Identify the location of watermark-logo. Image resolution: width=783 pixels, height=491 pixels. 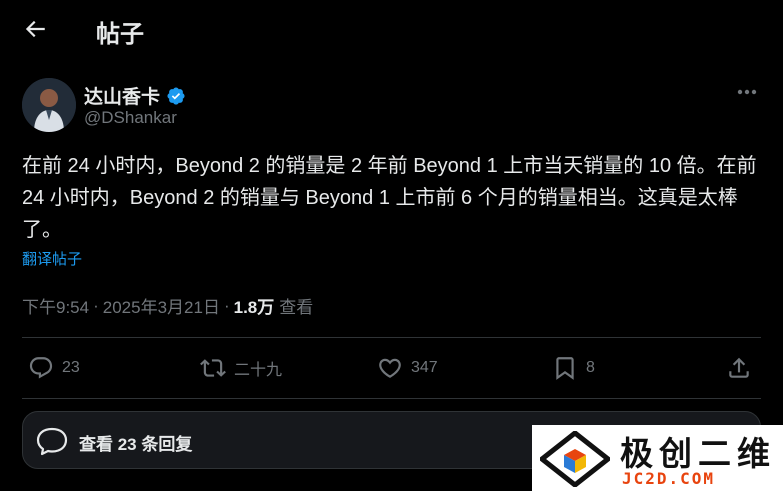
(575, 459).